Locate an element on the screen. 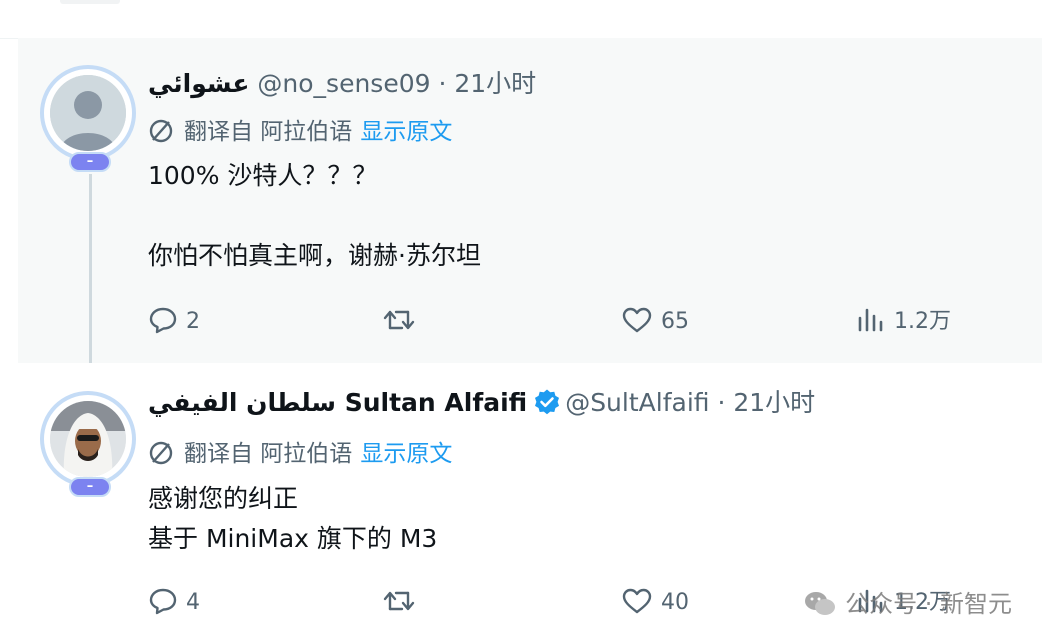  profile-photo is located at coordinates (88, 439).